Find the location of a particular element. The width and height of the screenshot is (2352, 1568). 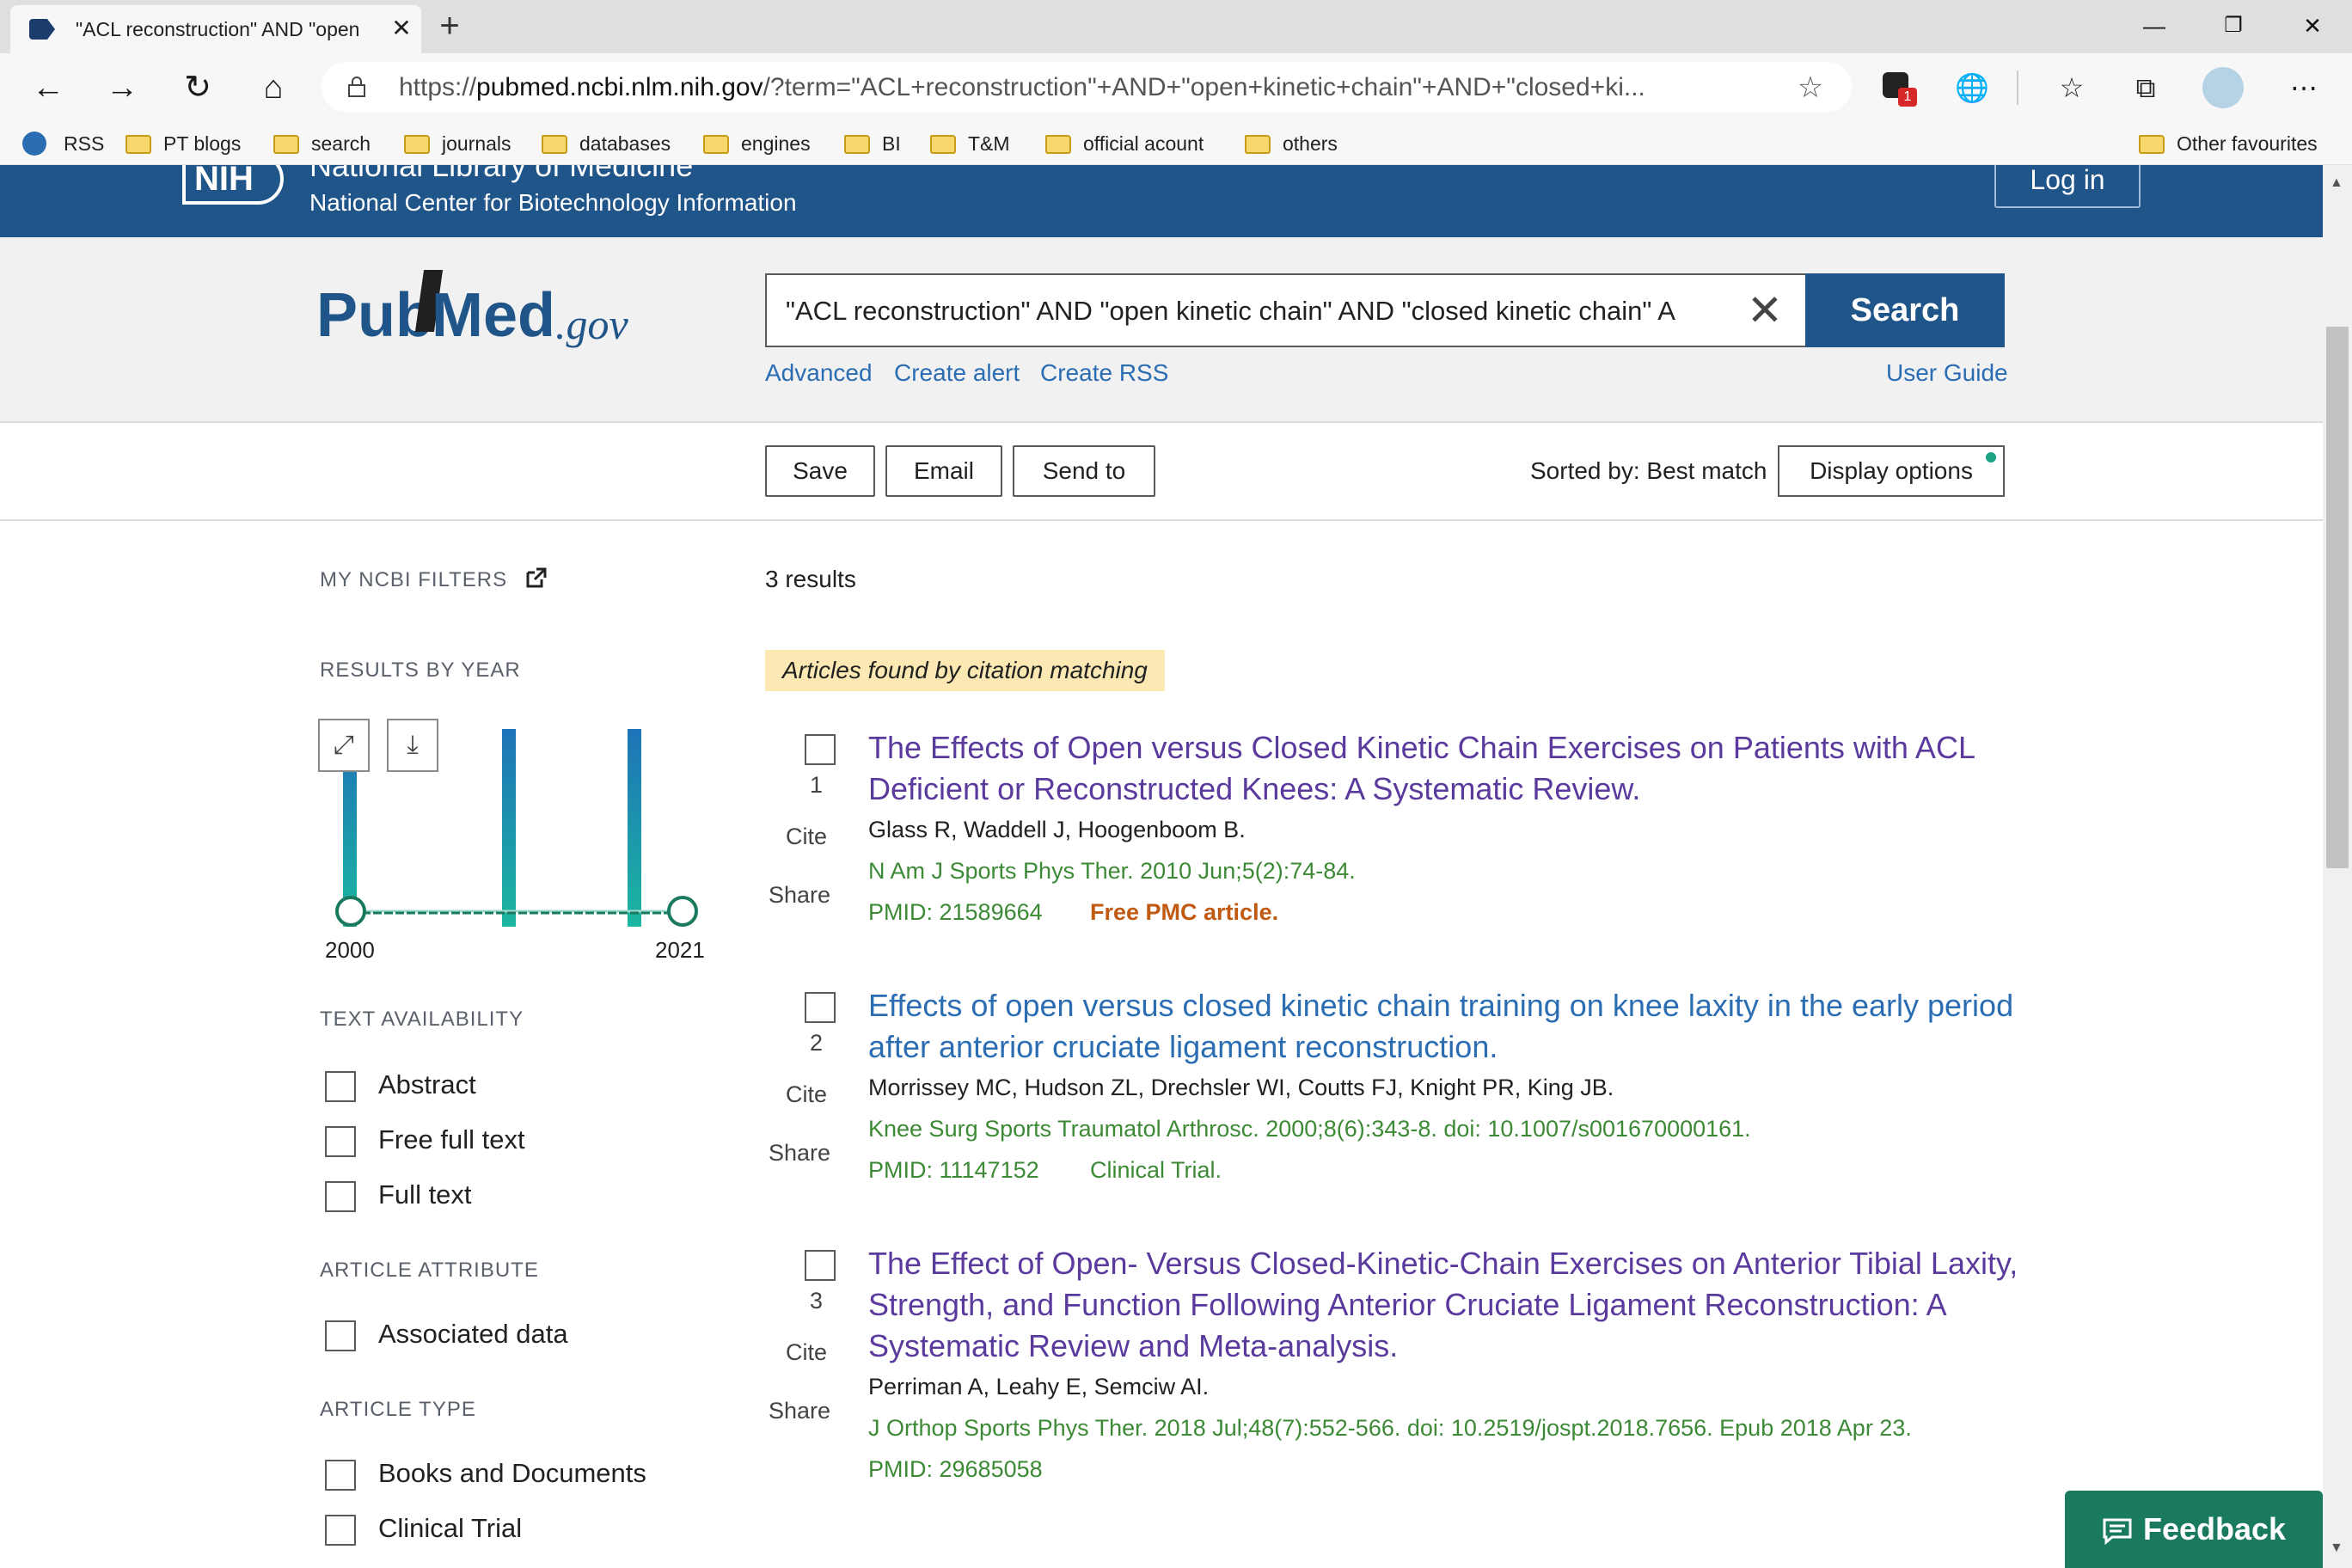

filter-books-and-documents: Books and Documents is located at coordinates (485, 1475).